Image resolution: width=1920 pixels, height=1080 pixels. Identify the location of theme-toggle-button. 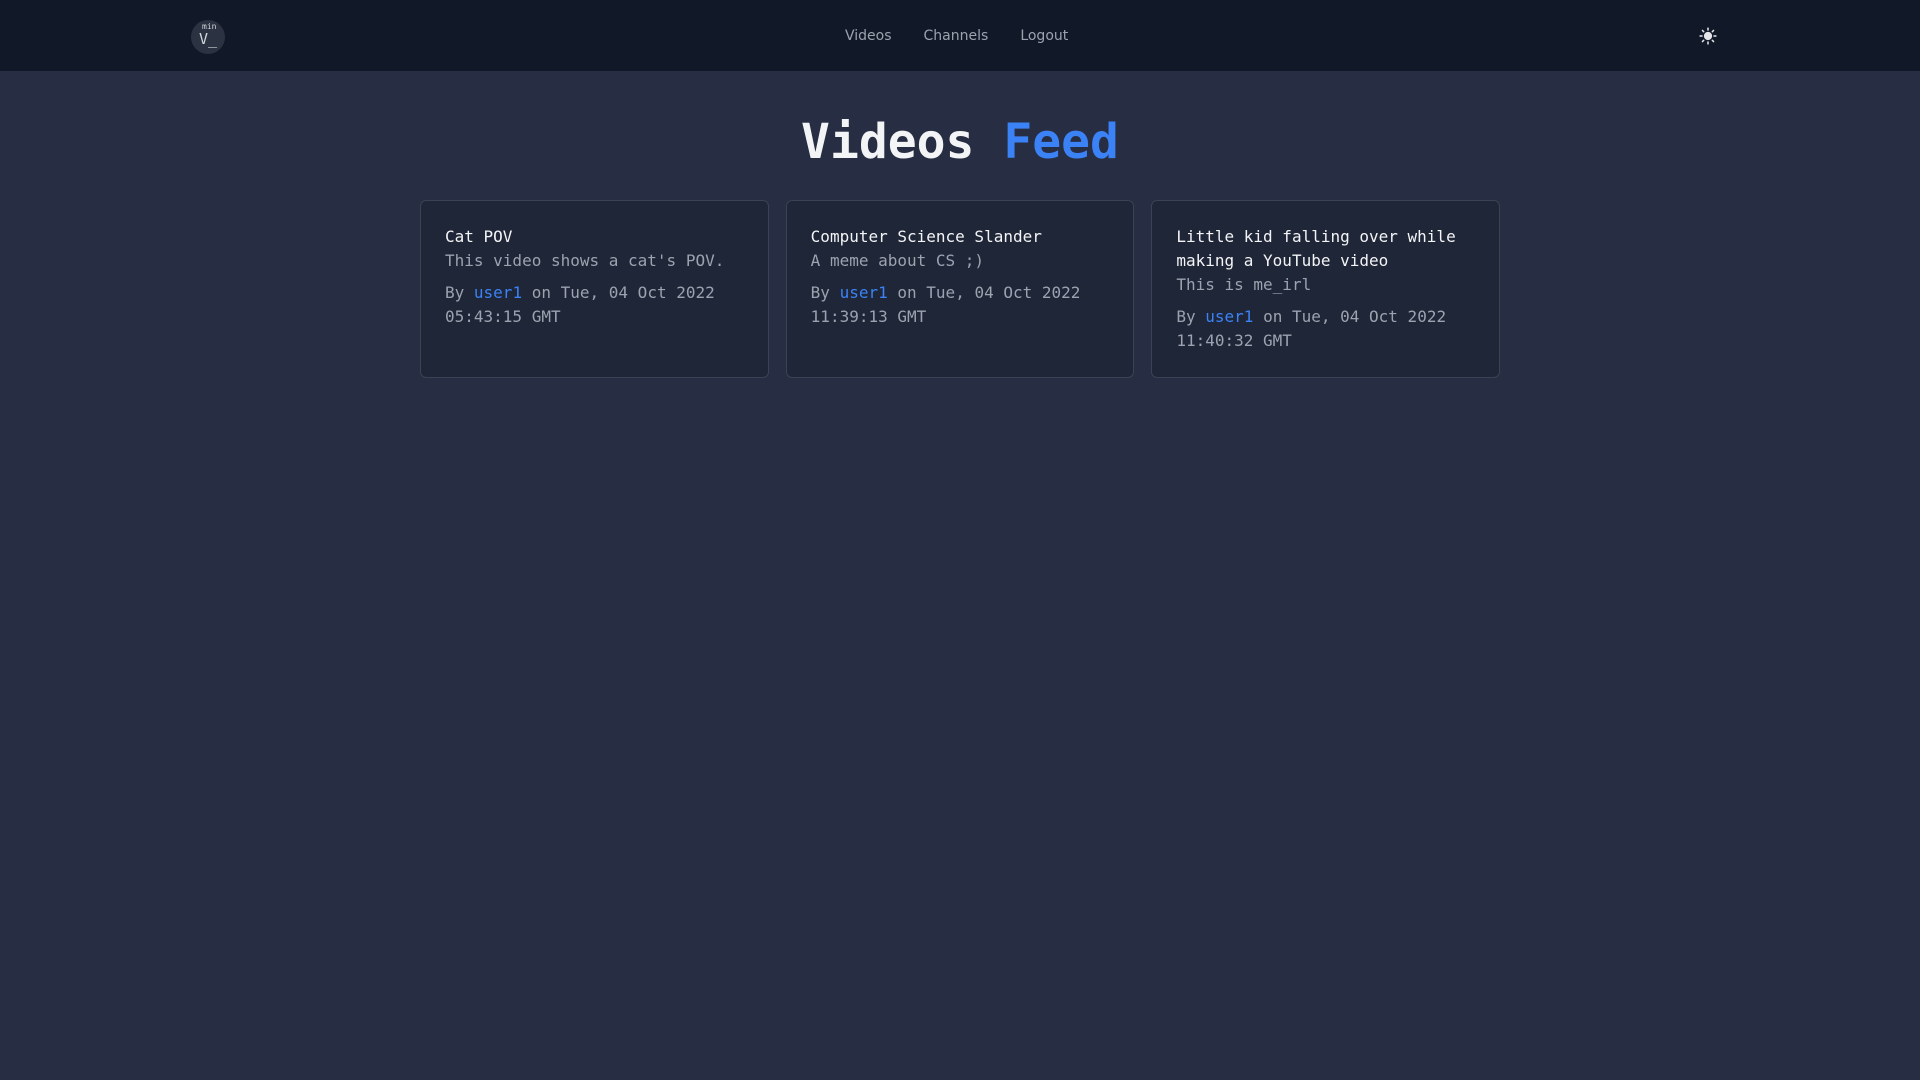
(1708, 36).